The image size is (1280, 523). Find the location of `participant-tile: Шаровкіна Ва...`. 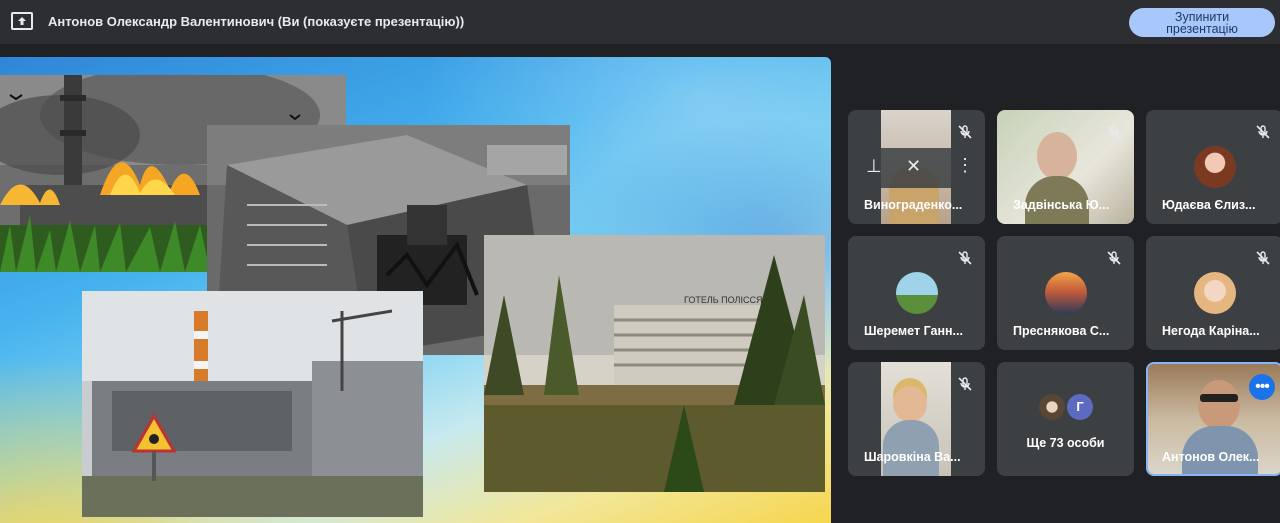

participant-tile: Шаровкіна Ва... is located at coordinates (916, 419).